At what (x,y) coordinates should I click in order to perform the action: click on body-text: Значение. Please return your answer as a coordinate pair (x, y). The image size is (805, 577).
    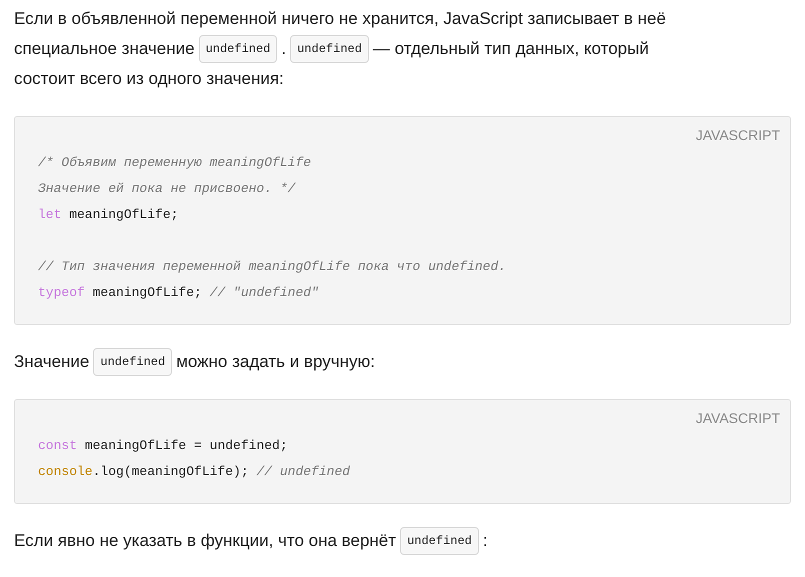
    Looking at the image, I should click on (52, 362).